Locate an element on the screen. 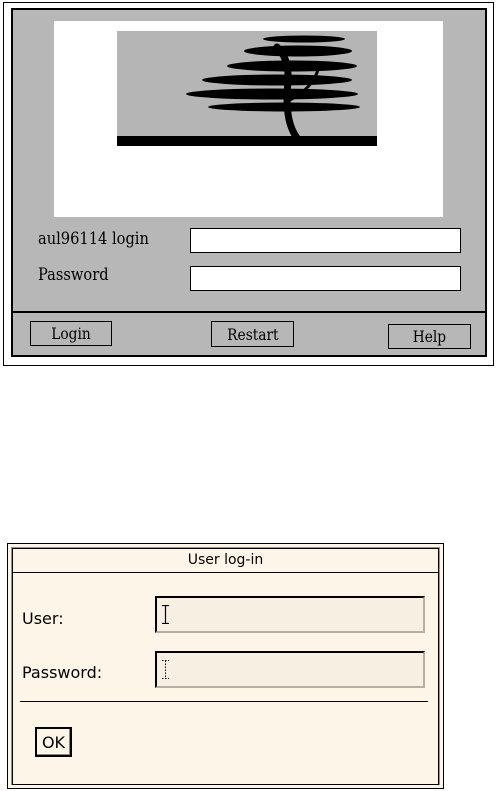 This screenshot has width=497, height=791. login-label: aul96114 login is located at coordinates (93, 239).